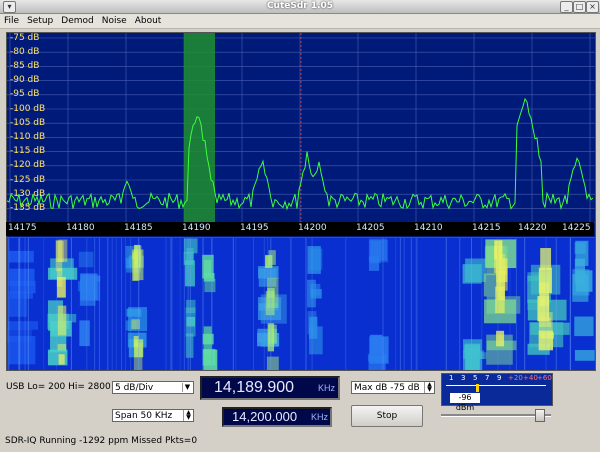 This screenshot has height=452, width=600. Describe the element at coordinates (592, 7) in the screenshot. I see `close-icon: ×` at that location.